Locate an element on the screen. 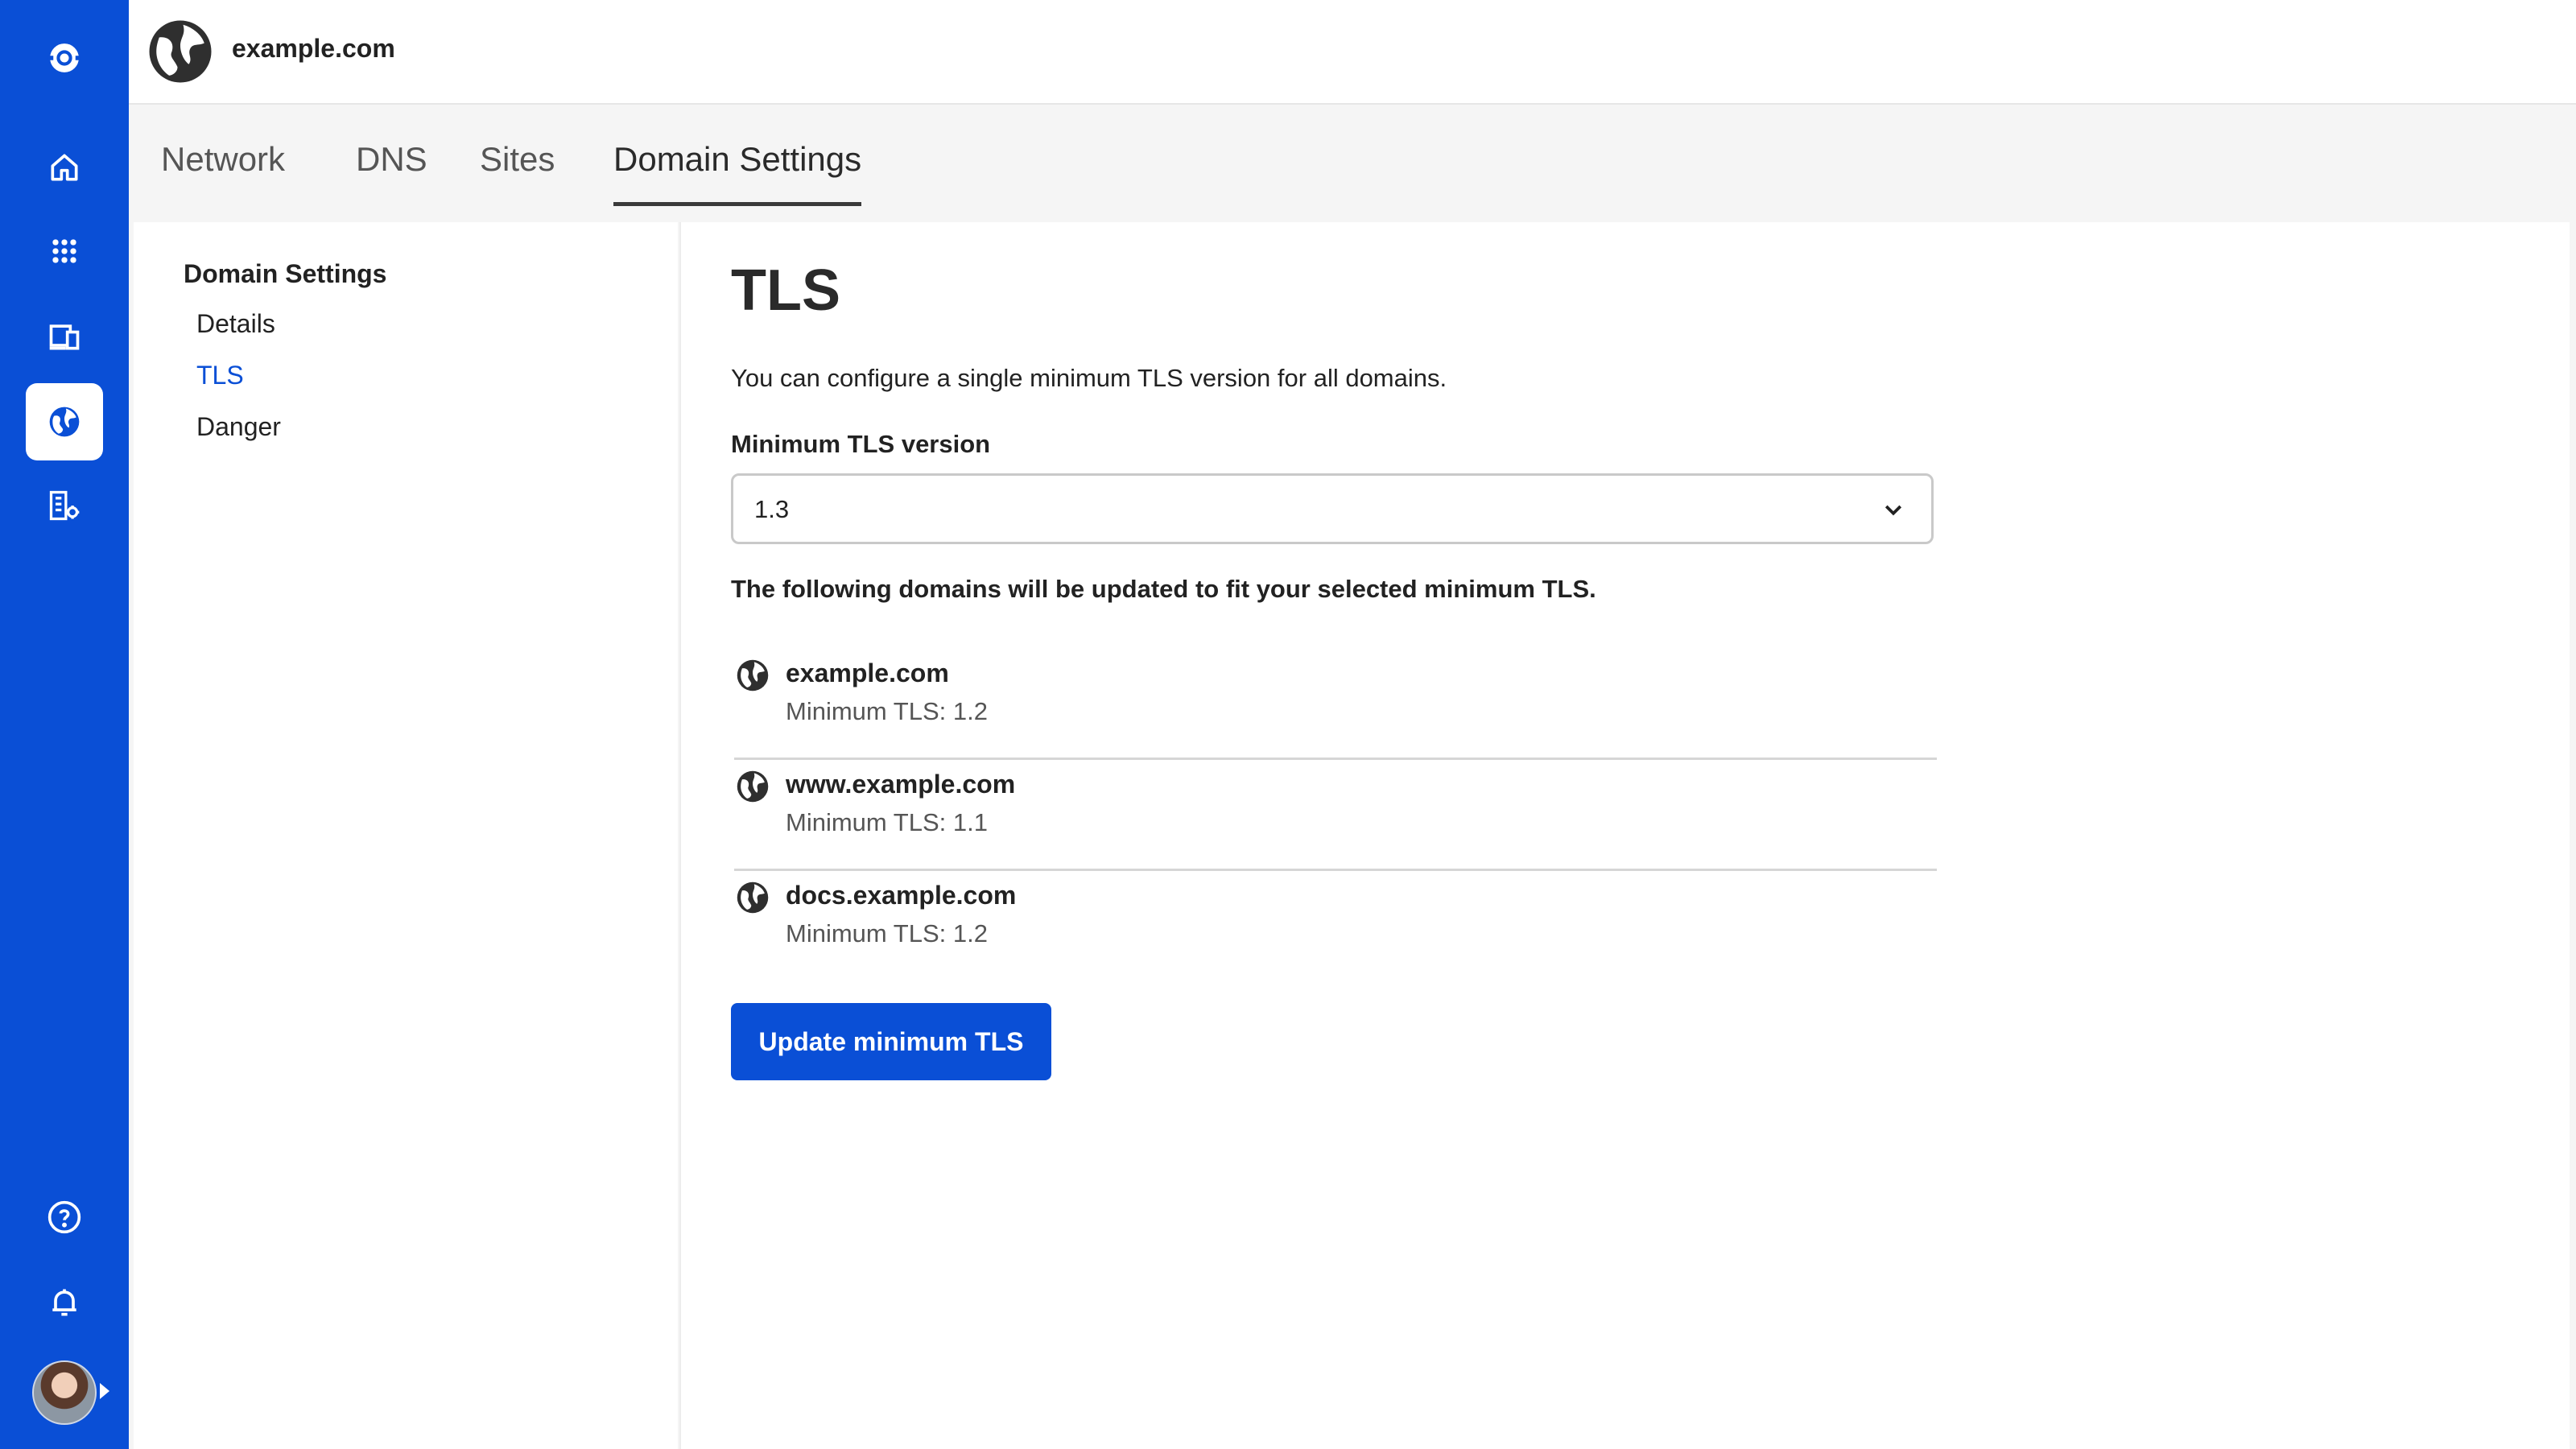  chevron-down-icon is located at coordinates (1893, 510).